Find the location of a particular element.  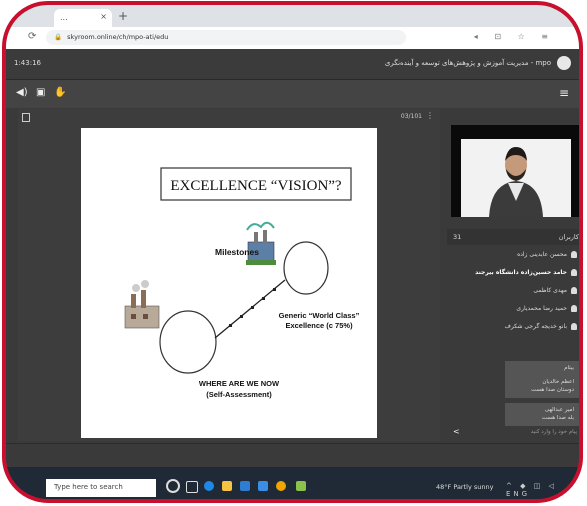

list-item: حمید رضا محمدیاری is located at coordinates (546, 308).